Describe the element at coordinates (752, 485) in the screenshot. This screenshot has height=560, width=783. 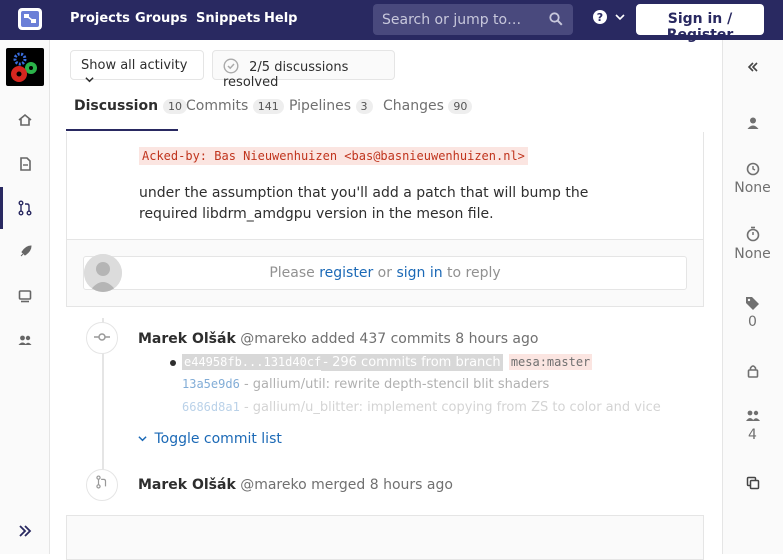
I see `copy-reference-button` at that location.